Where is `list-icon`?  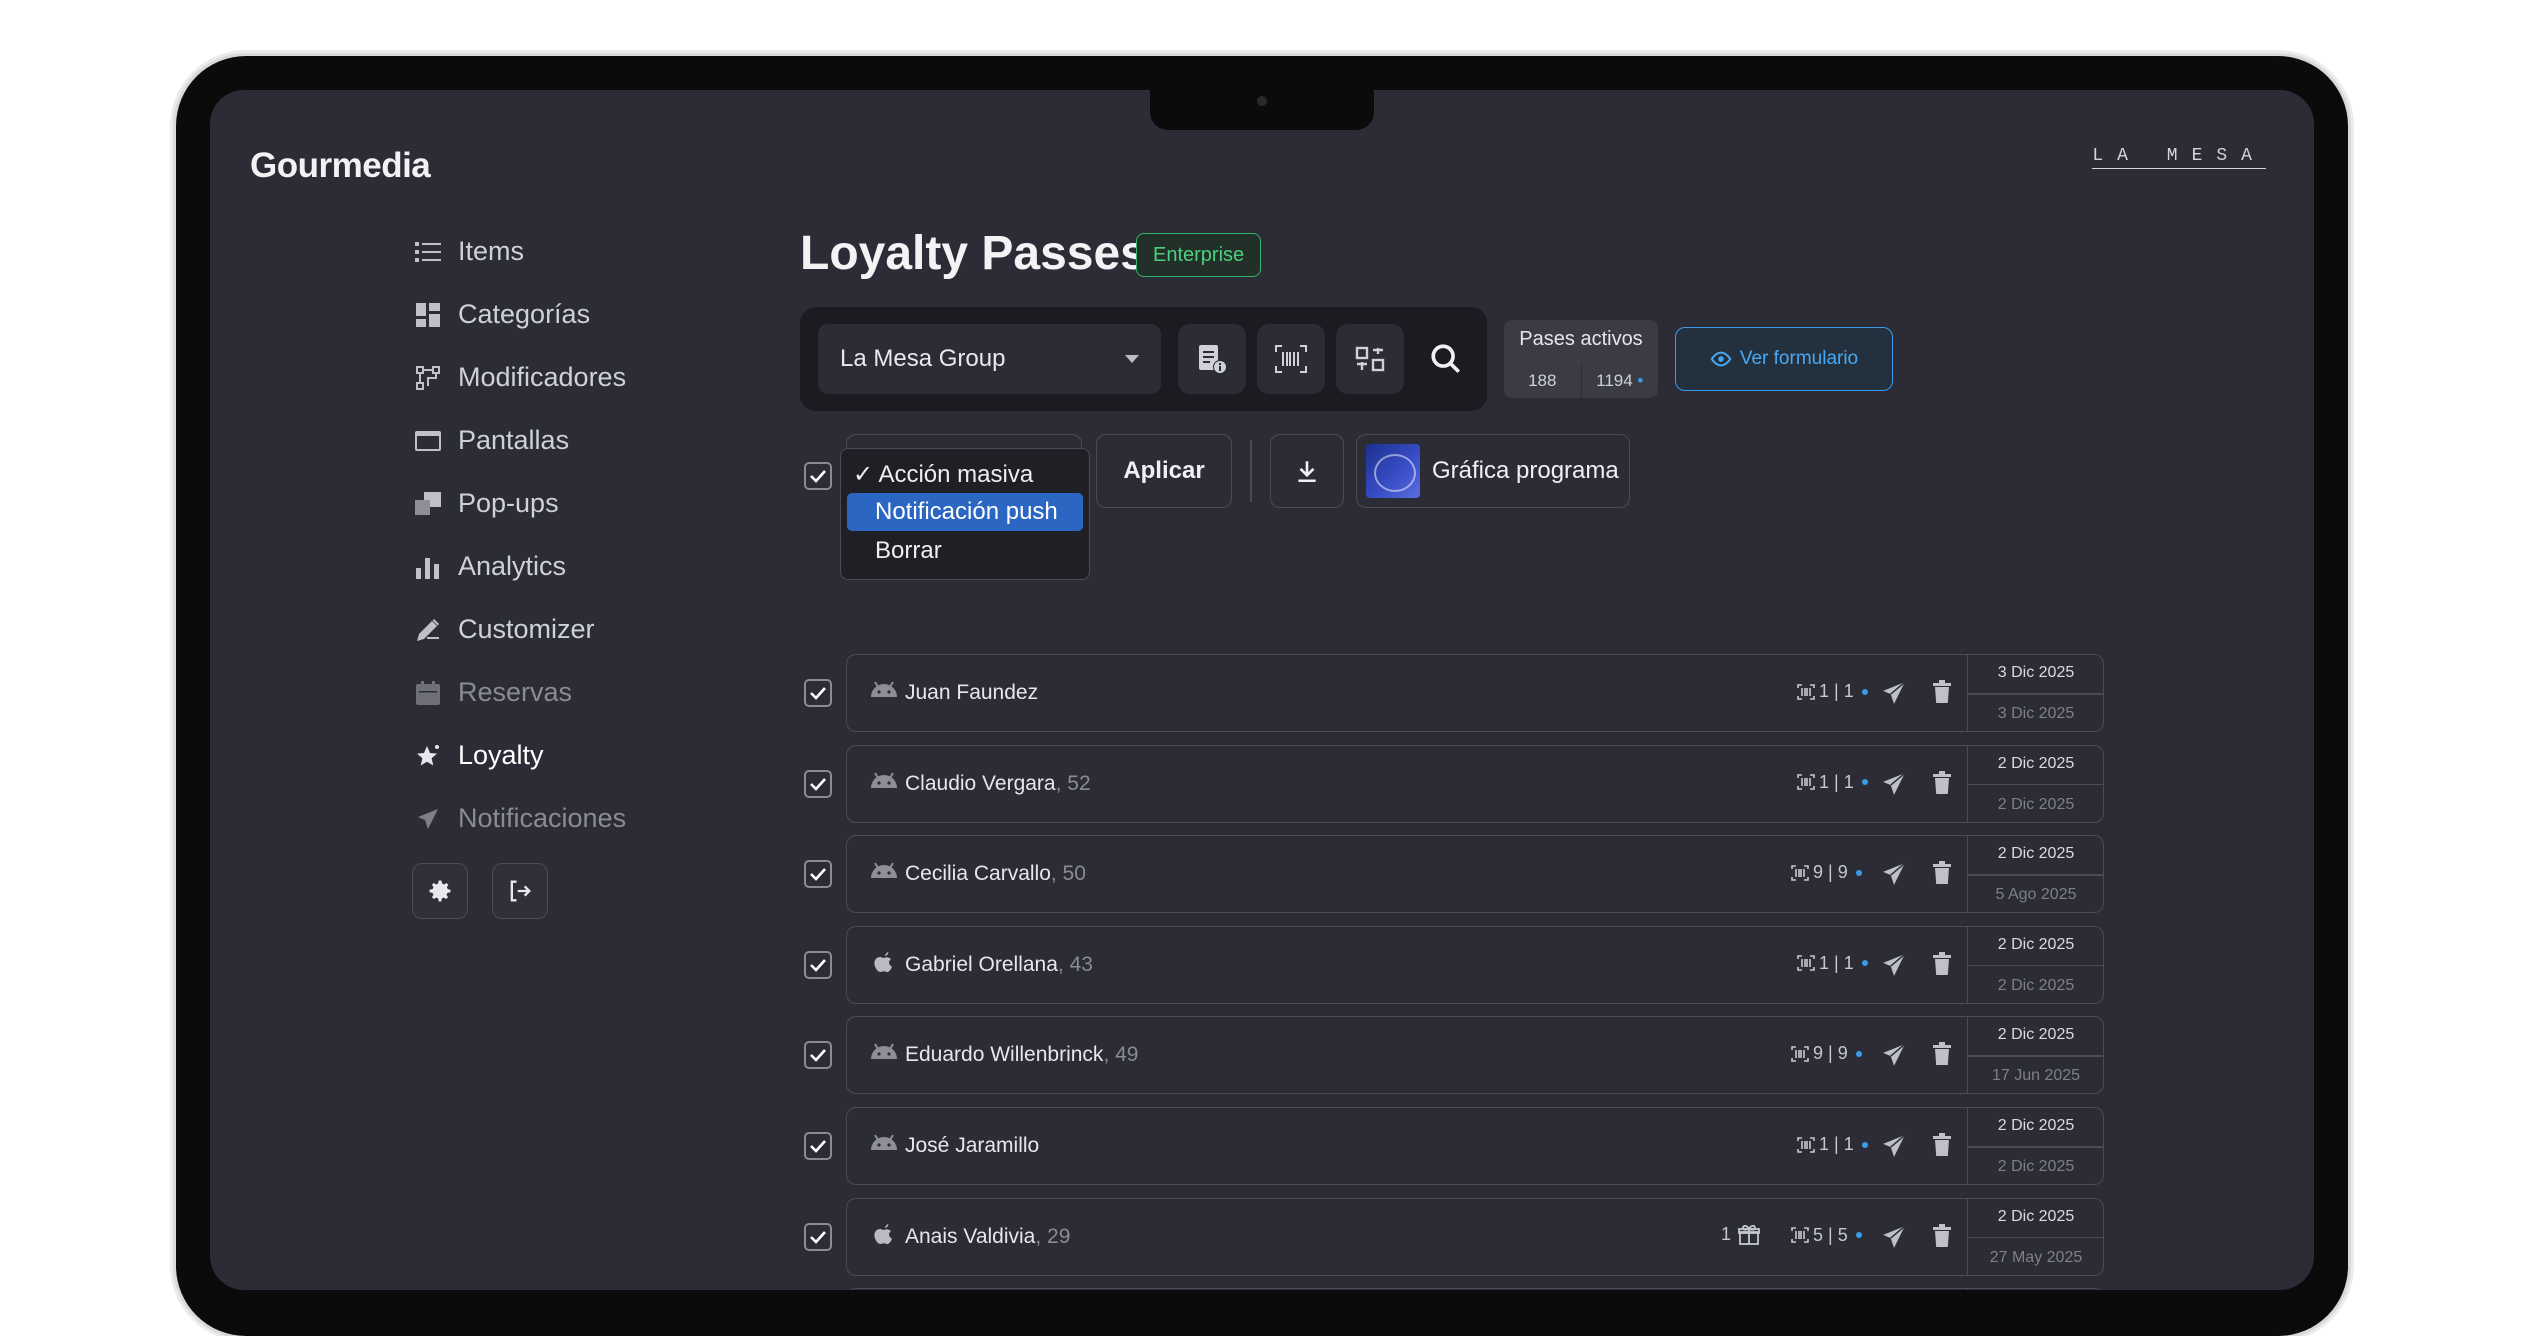 list-icon is located at coordinates (428, 252).